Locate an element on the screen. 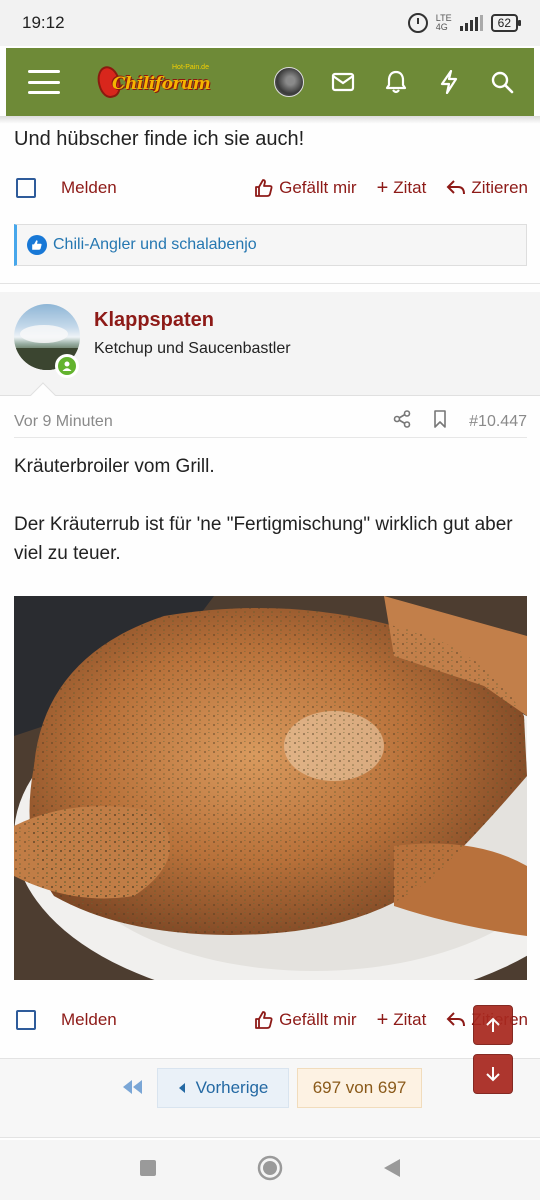 This screenshot has width=540, height=1200. recent-apps-icon is located at coordinates (148, 1170).